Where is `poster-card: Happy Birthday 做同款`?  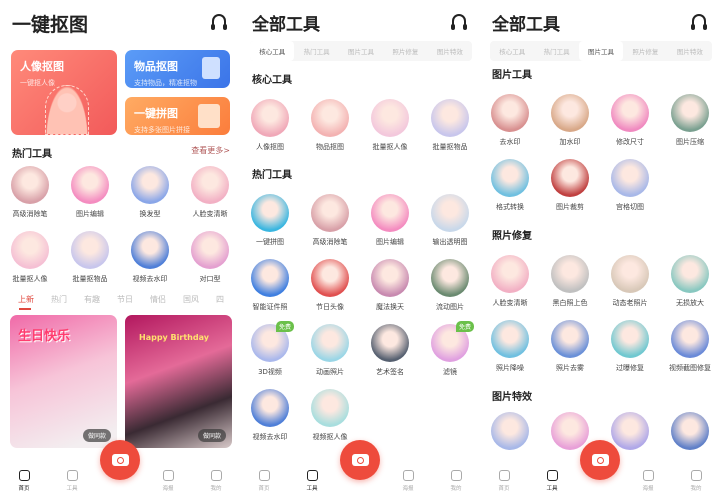 poster-card: Happy Birthday 做同款 is located at coordinates (178, 381).